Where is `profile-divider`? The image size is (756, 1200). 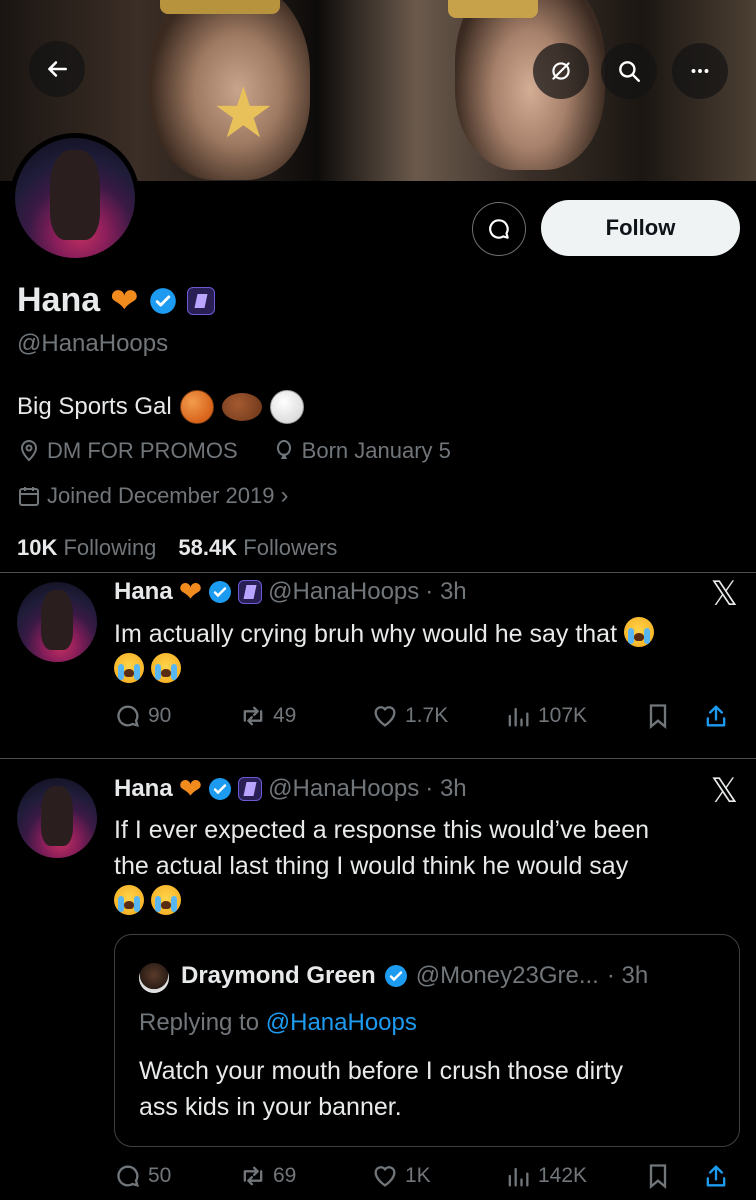
profile-divider is located at coordinates (378, 572).